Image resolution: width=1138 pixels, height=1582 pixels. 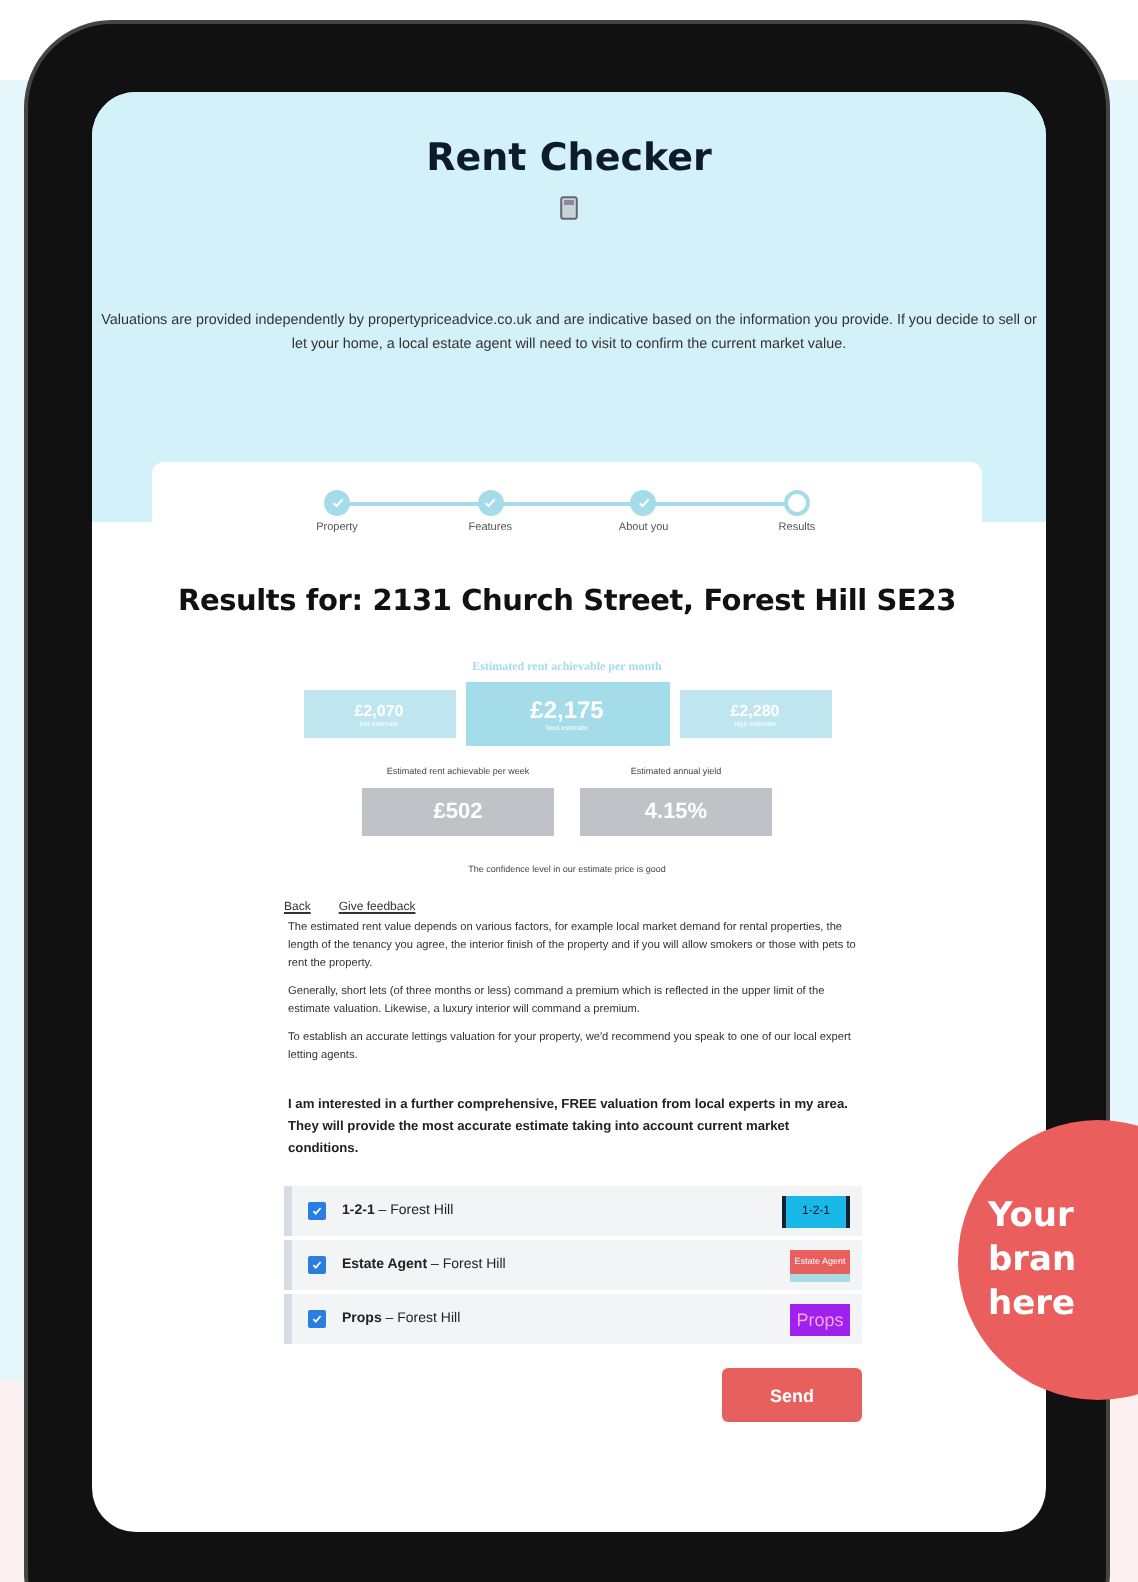 I want to click on badge-text: Your, so click(x=1032, y=1216).